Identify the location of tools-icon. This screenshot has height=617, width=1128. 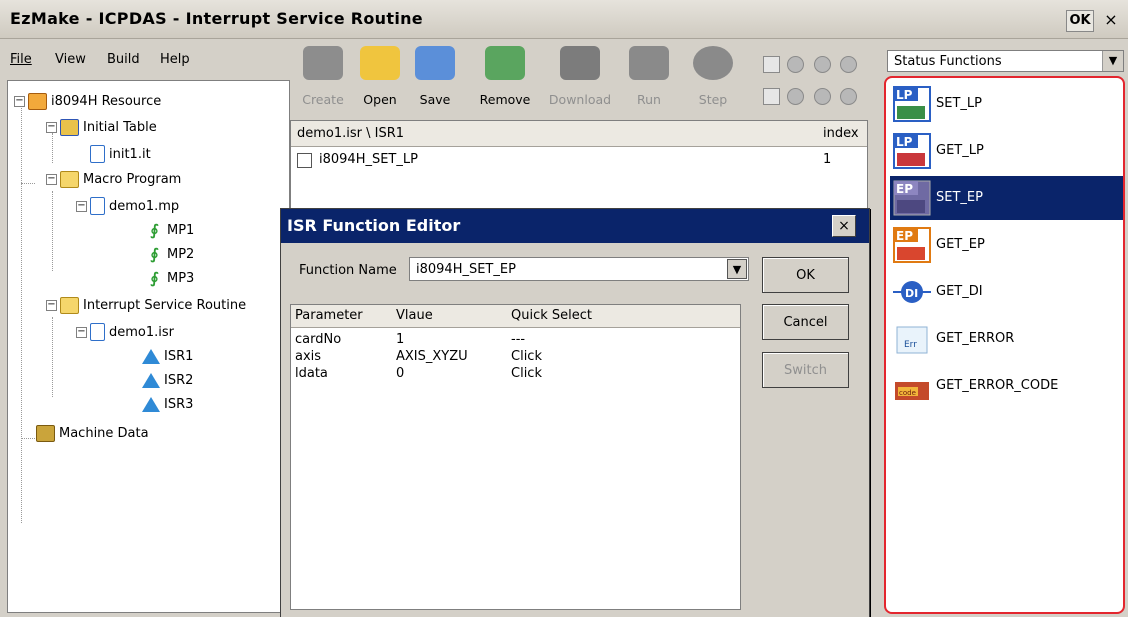
(45, 433).